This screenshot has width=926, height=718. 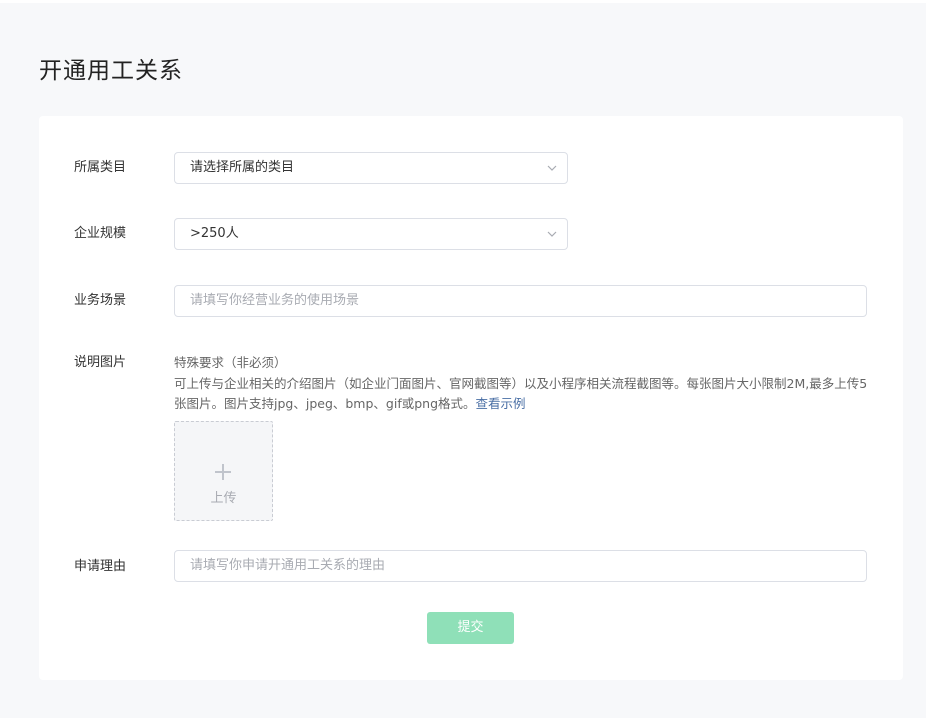 I want to click on category-select-value: 请选择所属的类目, so click(x=242, y=167).